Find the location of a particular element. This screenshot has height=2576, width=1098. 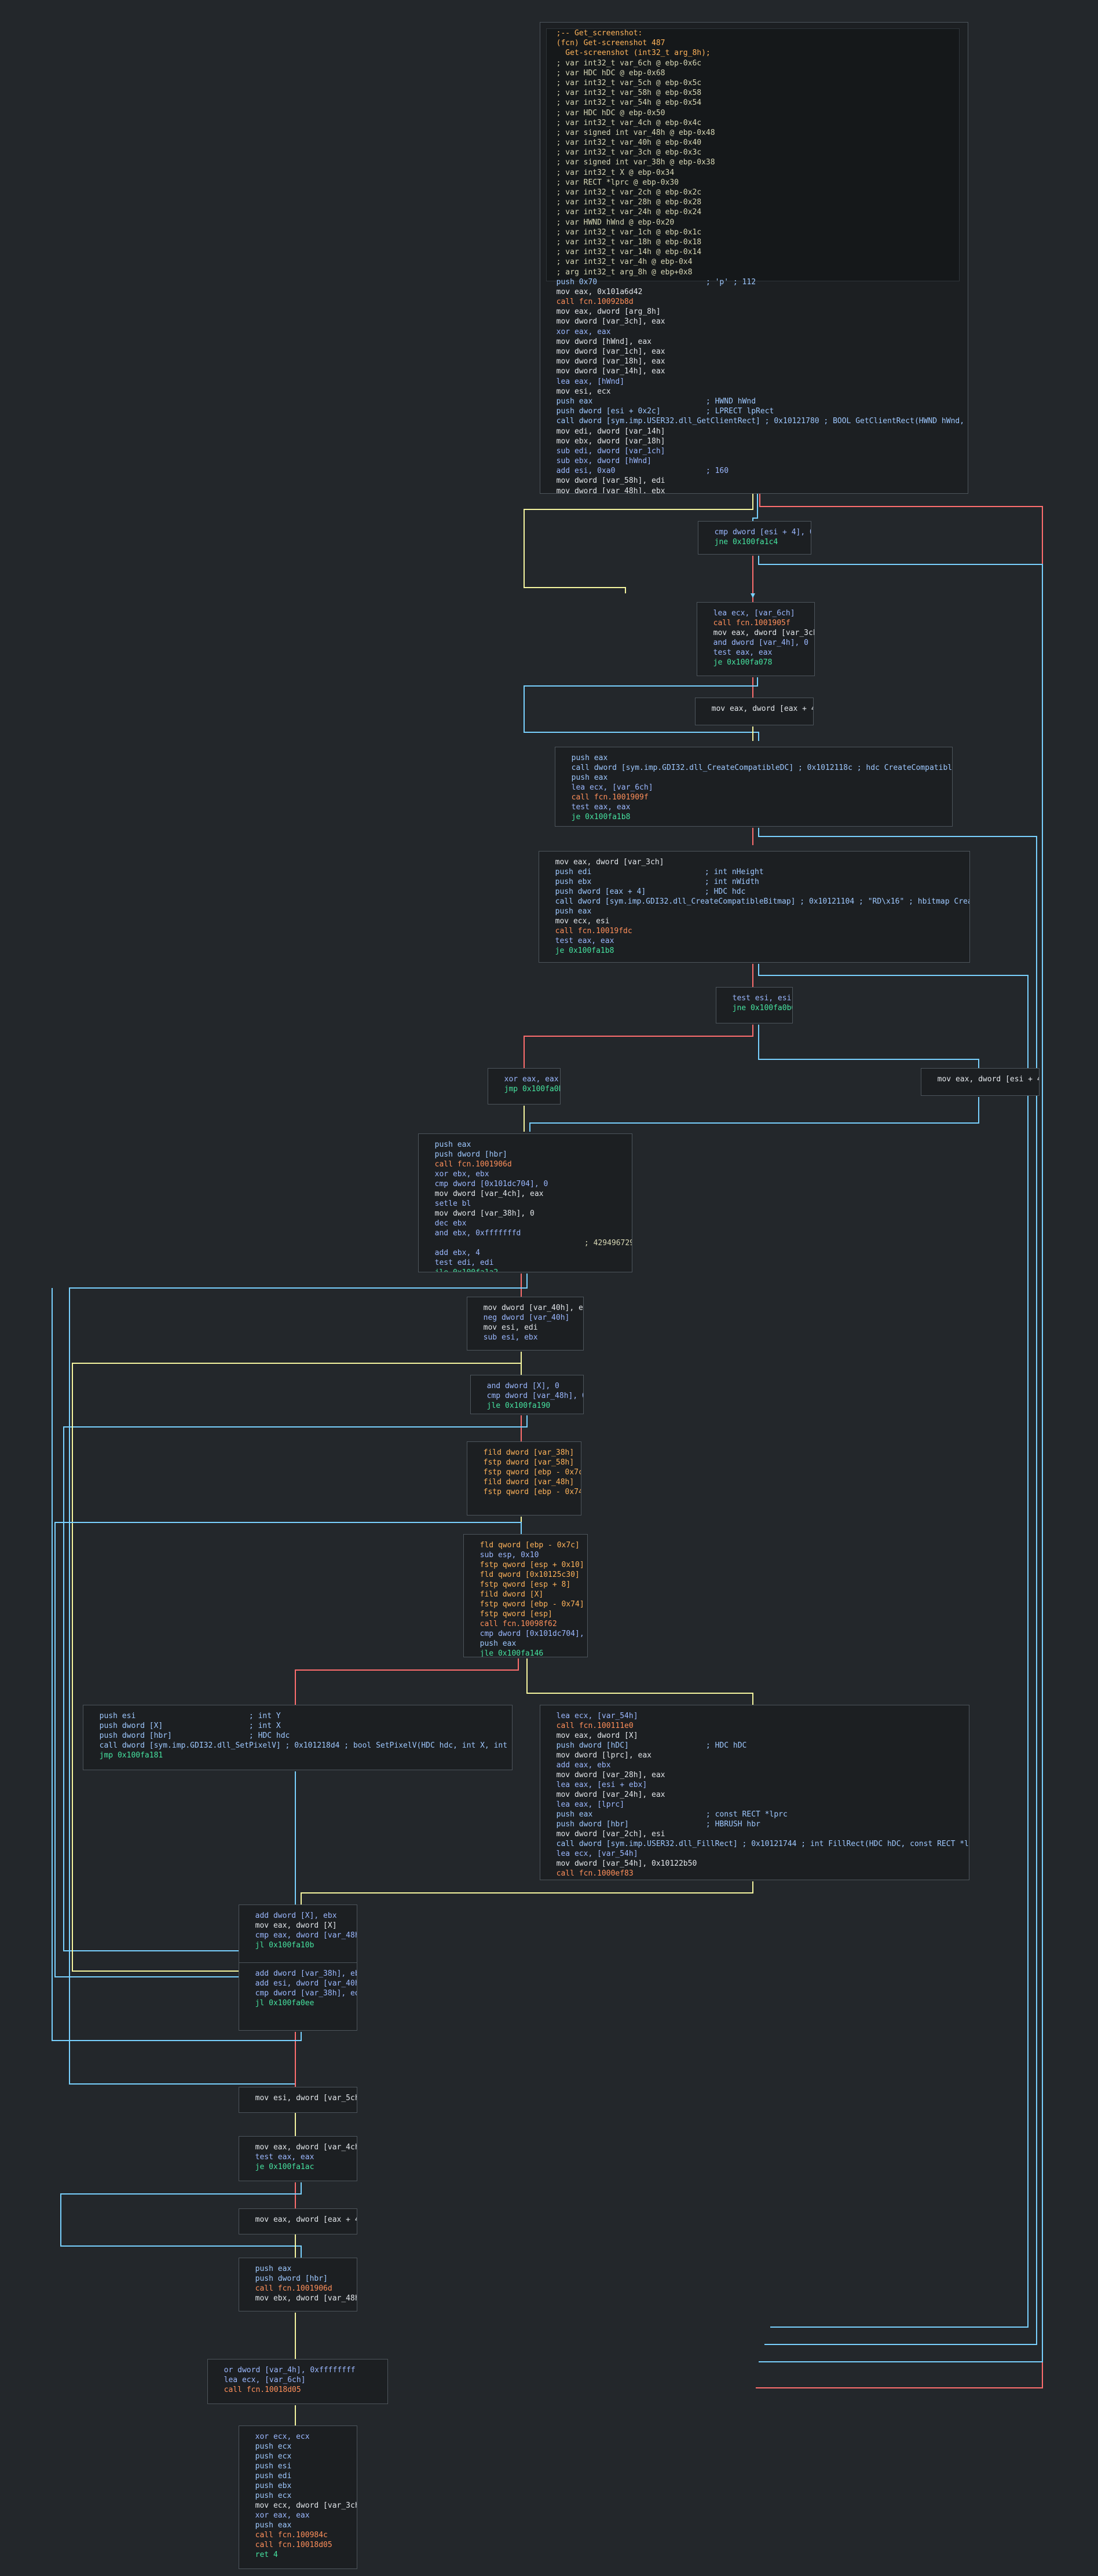

code-line: ; var int32_t var_4ch @ ebp-0x4c is located at coordinates (624, 122).